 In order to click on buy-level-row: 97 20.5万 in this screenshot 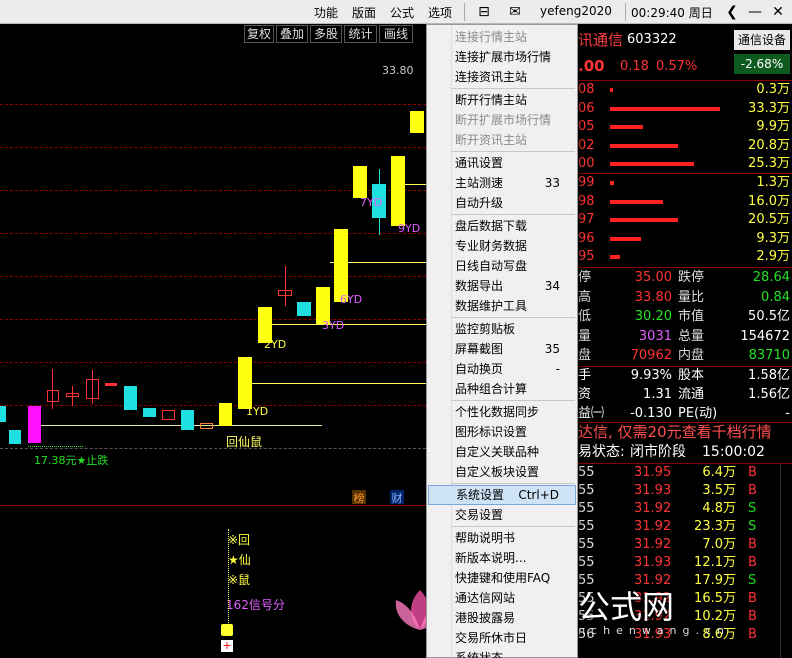, I will do `click(685, 220)`.